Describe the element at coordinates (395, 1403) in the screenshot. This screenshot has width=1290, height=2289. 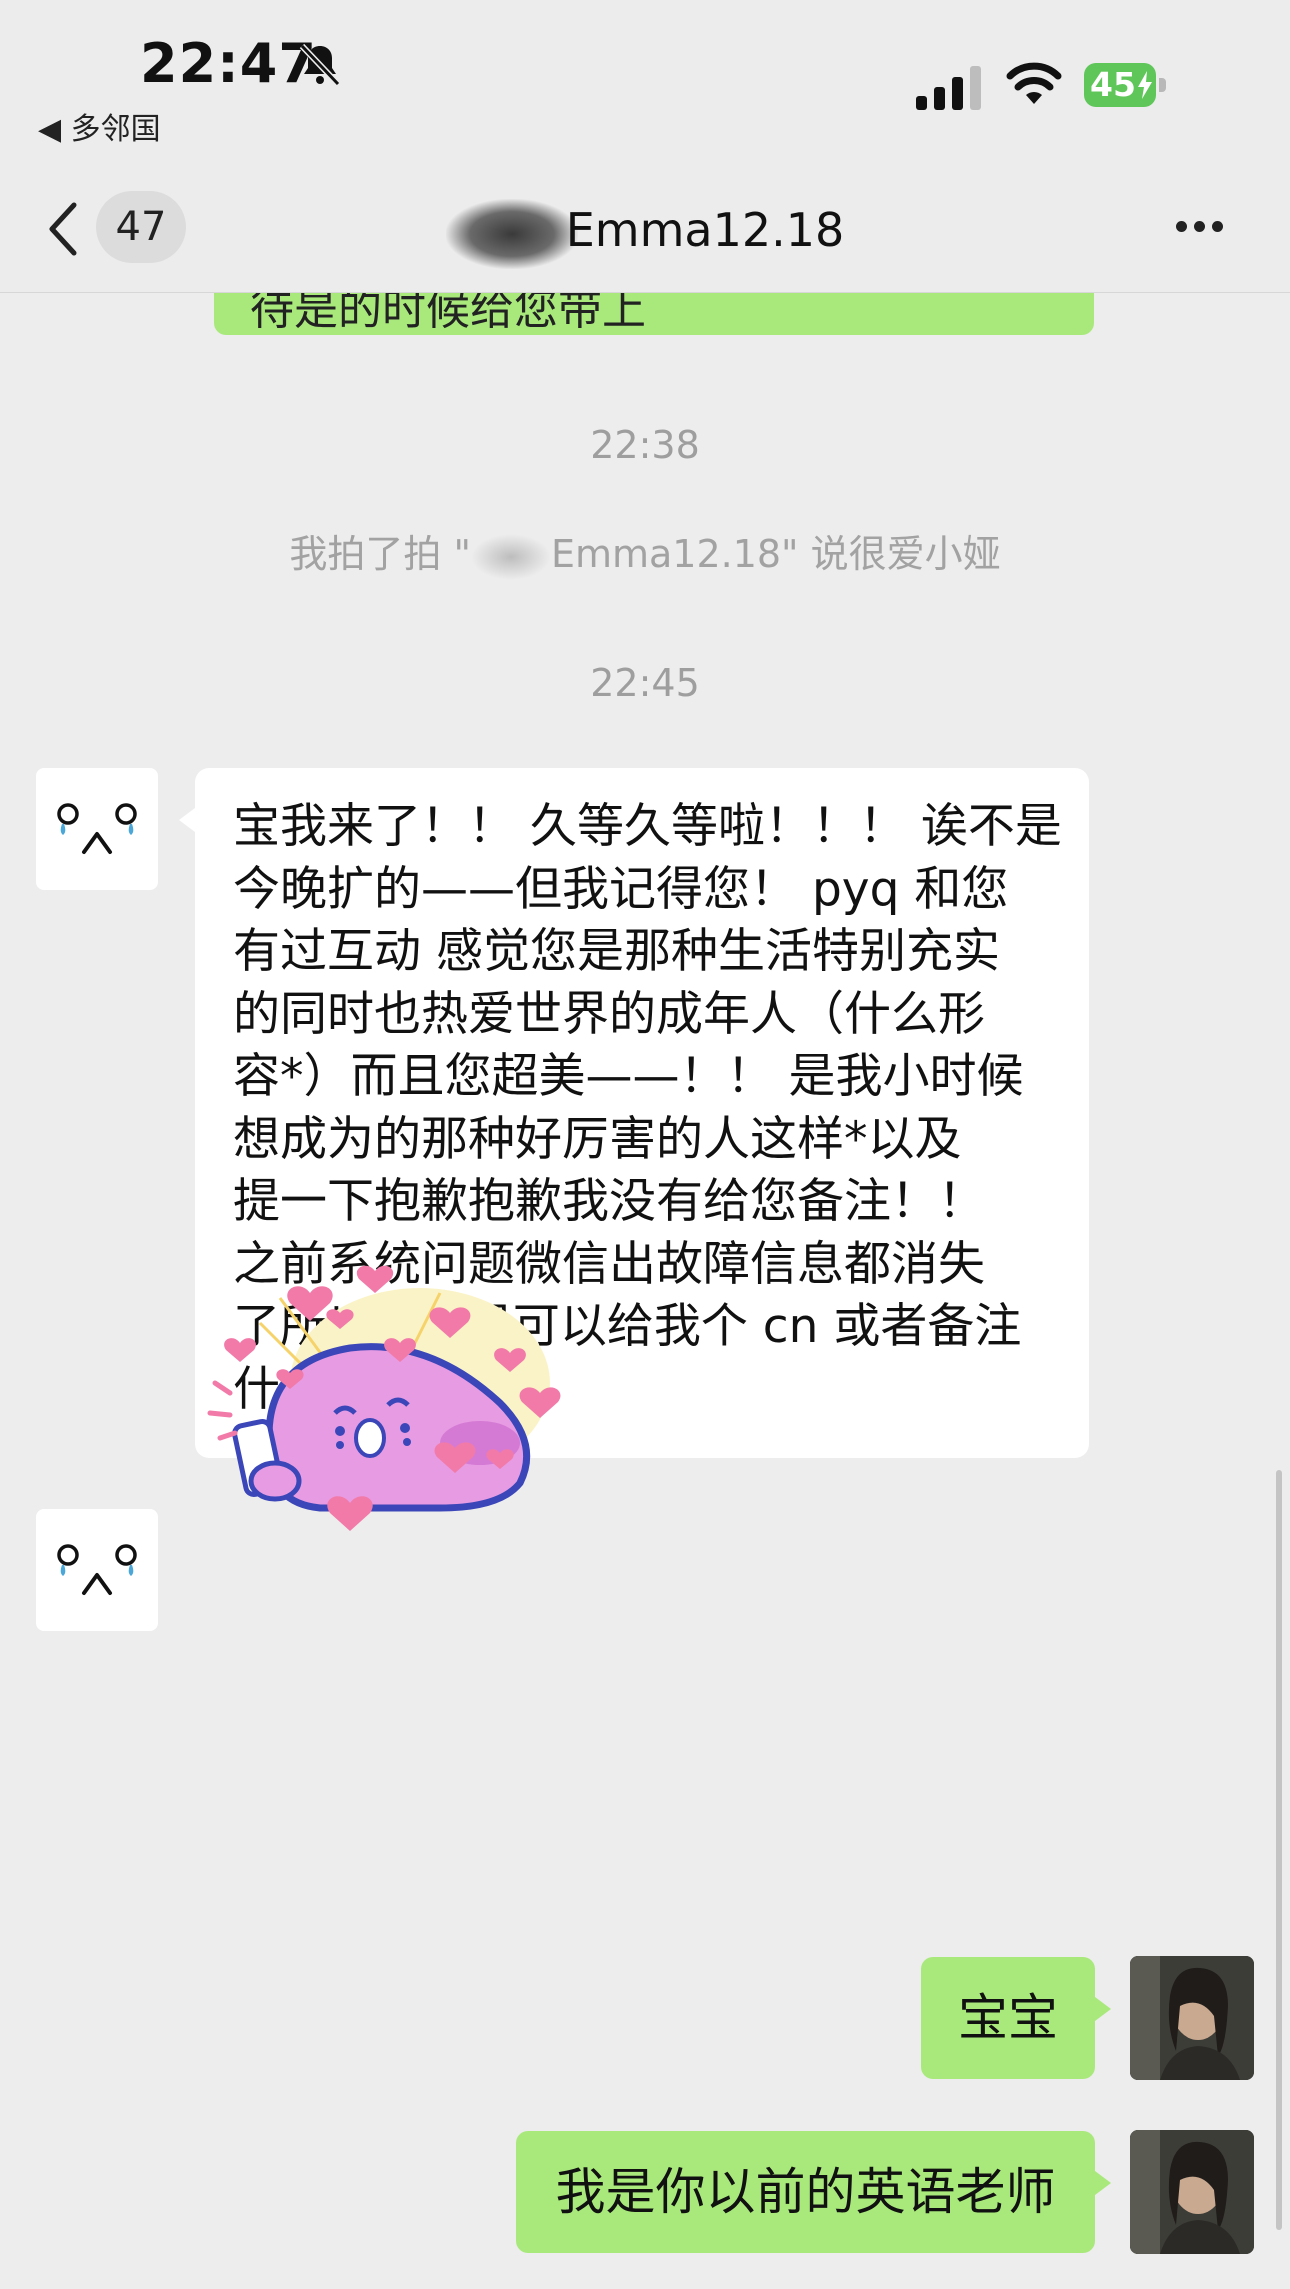
I see `pink-bunny-hearts-sticker` at that location.